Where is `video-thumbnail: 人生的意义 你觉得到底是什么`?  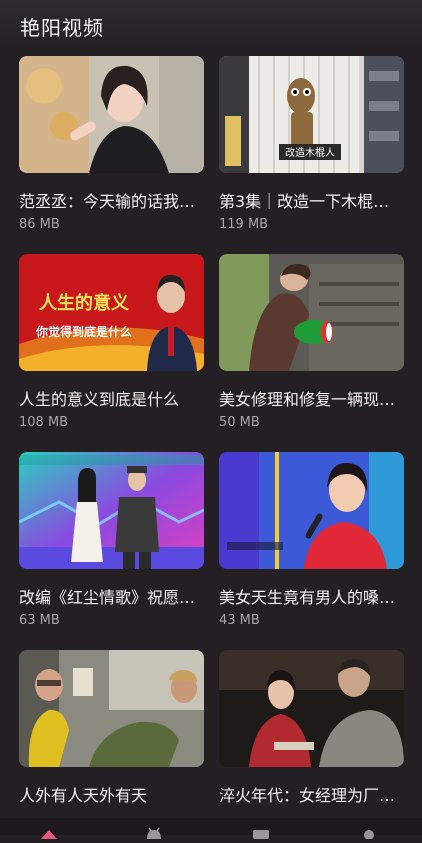
video-thumbnail: 人生的意义 你觉得到底是什么 is located at coordinates (111, 312).